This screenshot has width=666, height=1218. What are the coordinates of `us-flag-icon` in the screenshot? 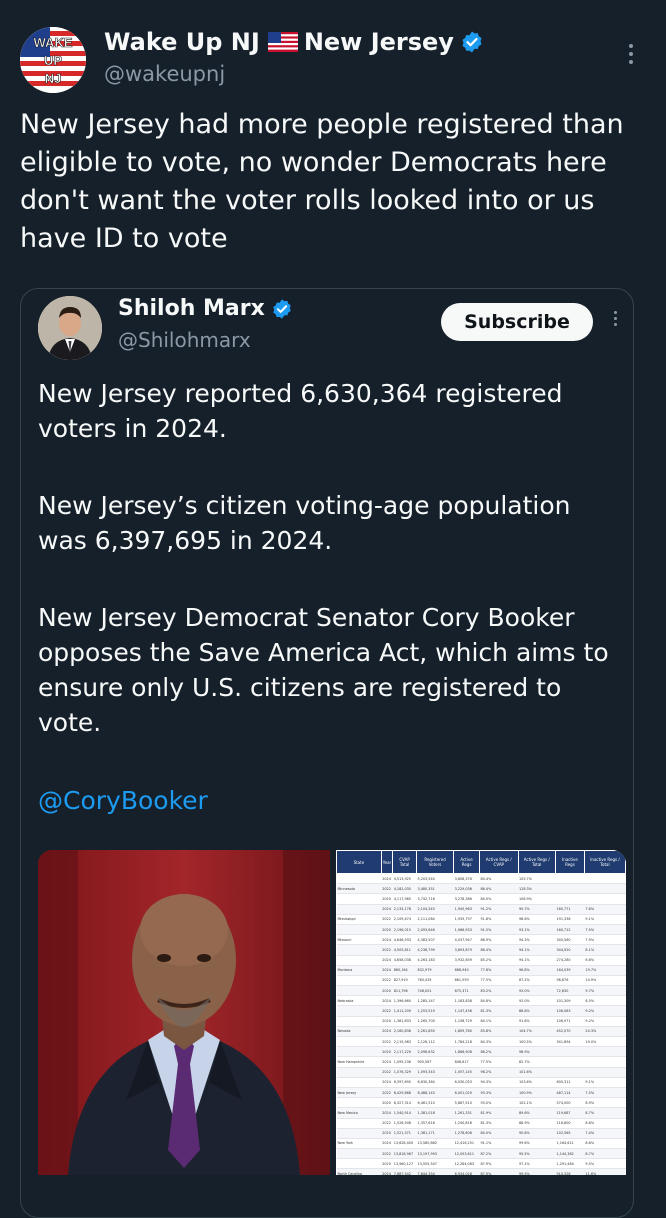 It's located at (282, 42).